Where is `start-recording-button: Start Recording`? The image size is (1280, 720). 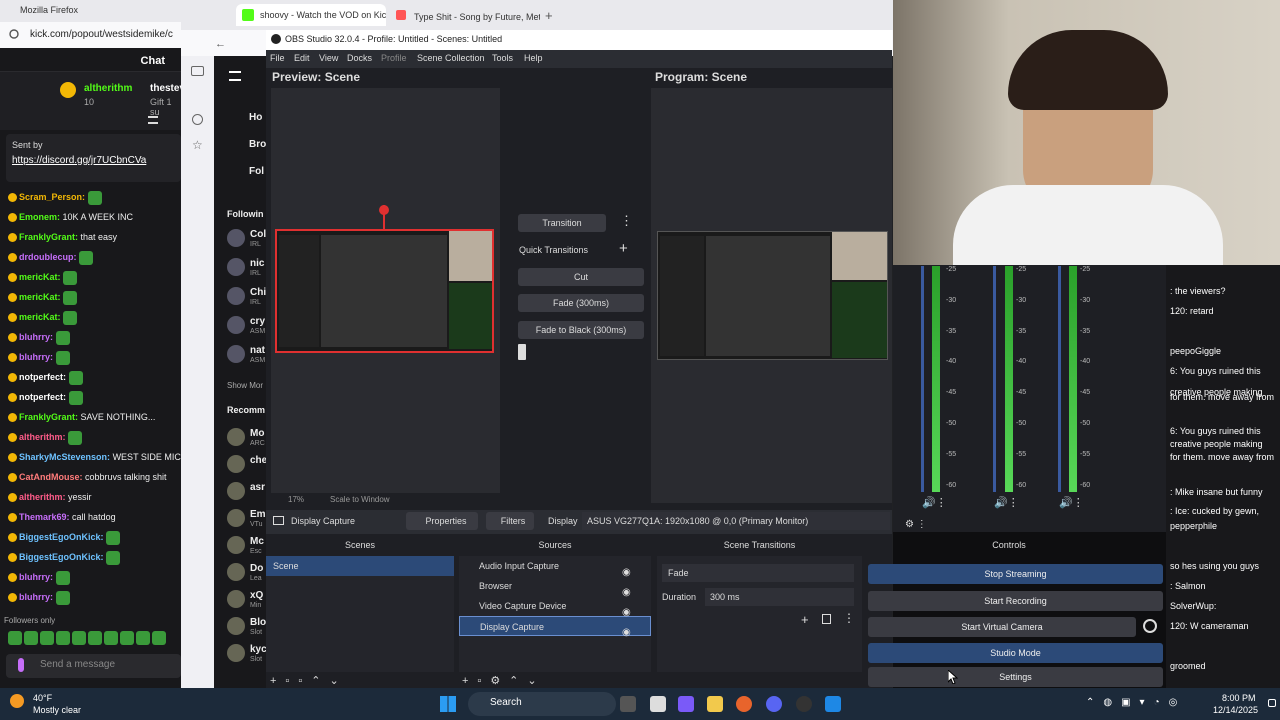 start-recording-button: Start Recording is located at coordinates (1015, 601).